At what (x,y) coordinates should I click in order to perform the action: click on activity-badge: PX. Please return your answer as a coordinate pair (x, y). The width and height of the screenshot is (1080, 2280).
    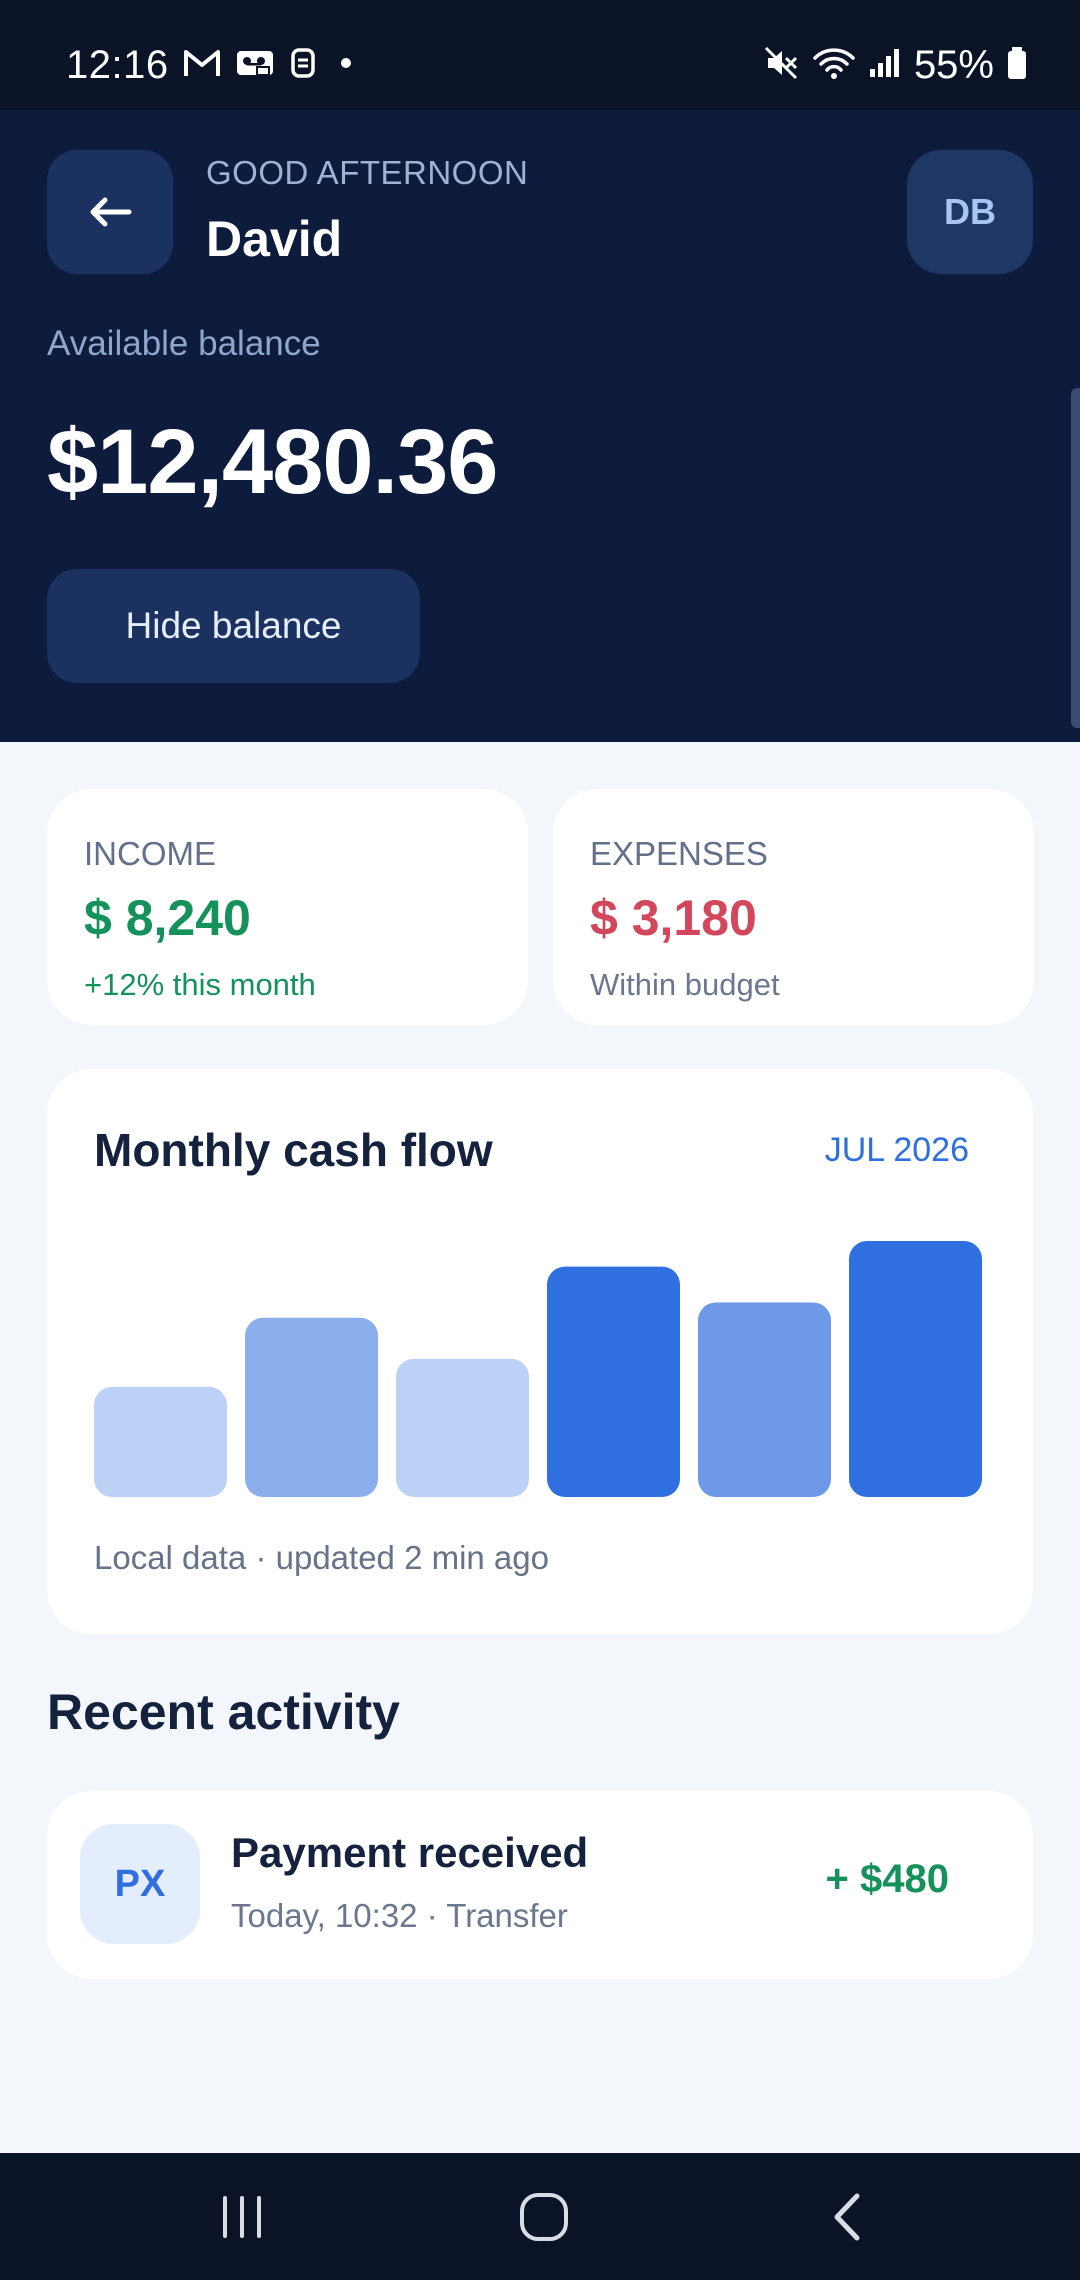
    Looking at the image, I should click on (140, 1884).